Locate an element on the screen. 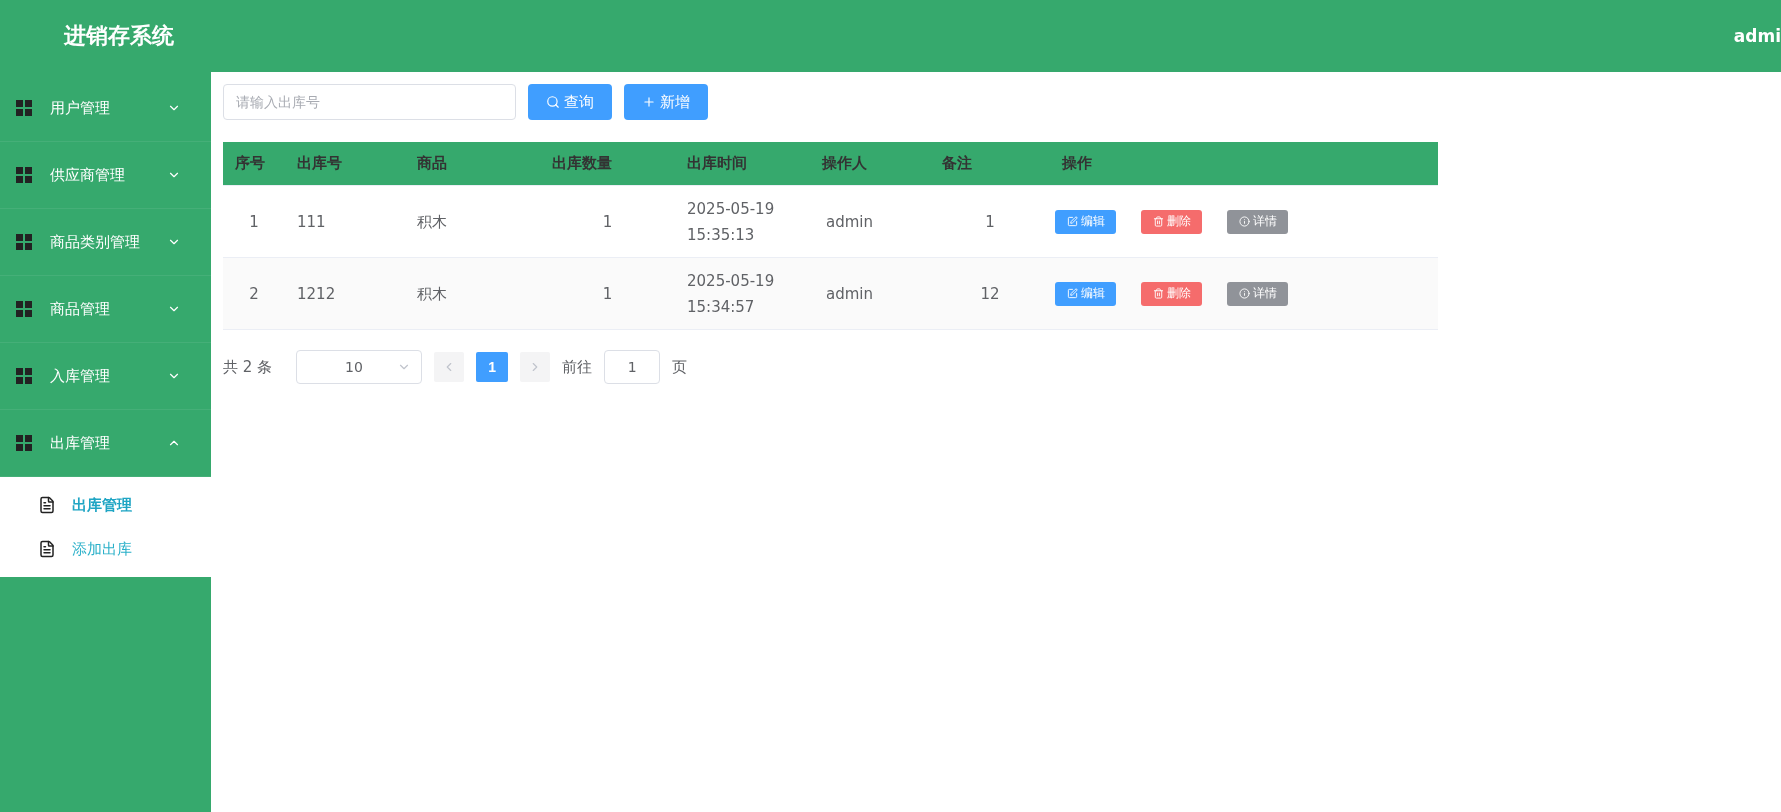 The height and width of the screenshot is (812, 1781). menu-item: 入库管理 is located at coordinates (105, 376).